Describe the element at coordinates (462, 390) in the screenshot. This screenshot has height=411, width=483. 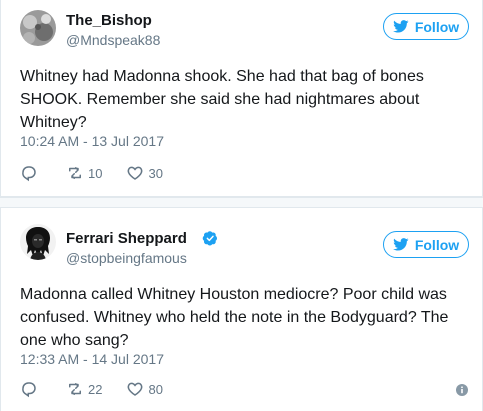
I see `info-icon` at that location.